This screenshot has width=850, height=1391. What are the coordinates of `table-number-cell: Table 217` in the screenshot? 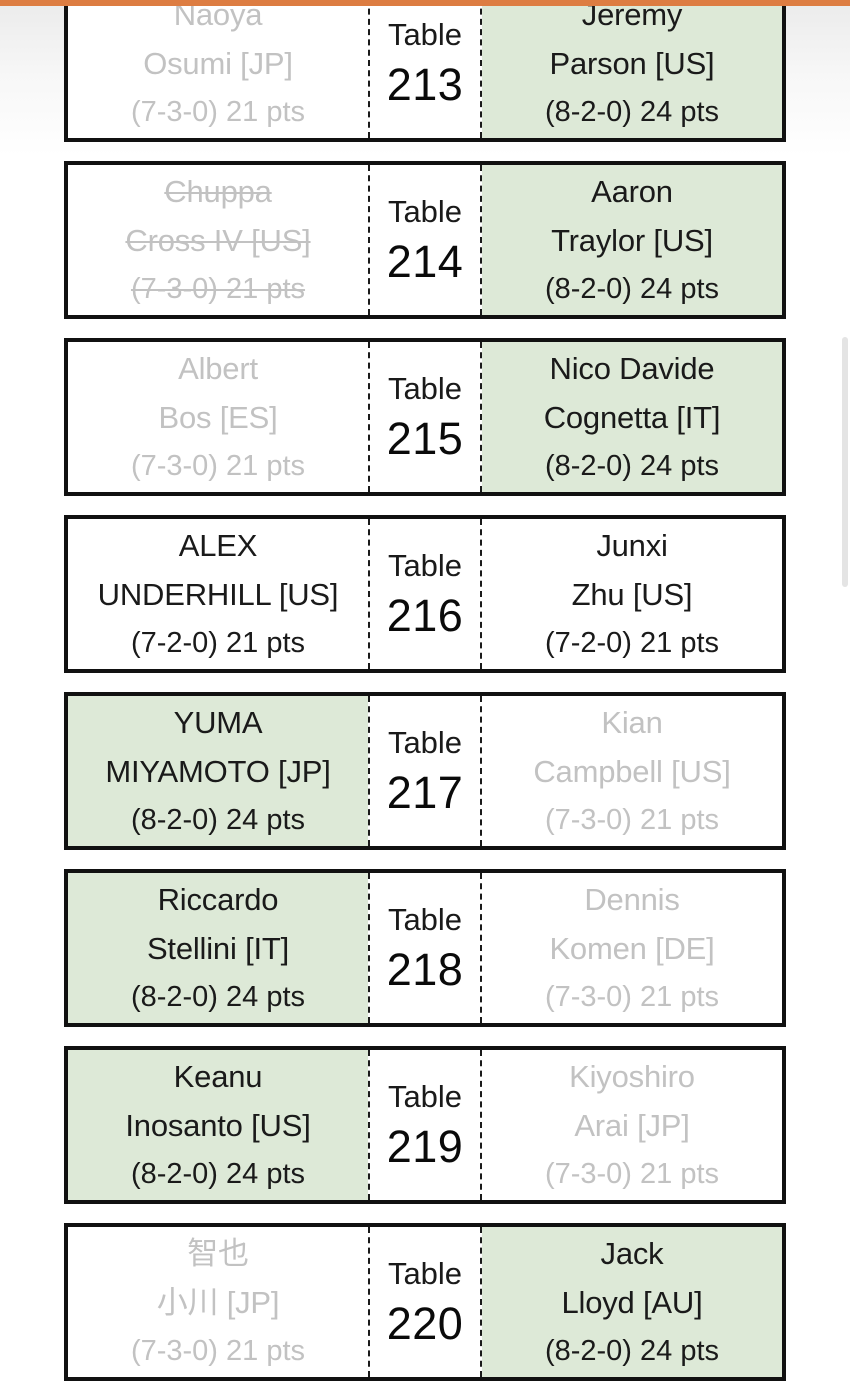 It's located at (425, 771).